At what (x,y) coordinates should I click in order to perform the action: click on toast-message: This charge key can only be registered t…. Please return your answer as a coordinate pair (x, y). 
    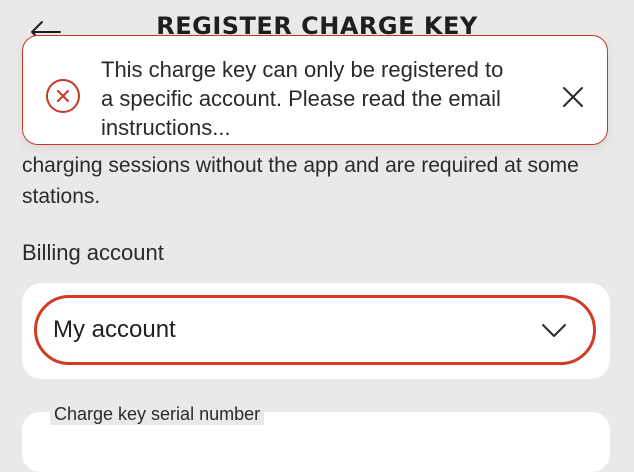
    Looking at the image, I should click on (302, 98).